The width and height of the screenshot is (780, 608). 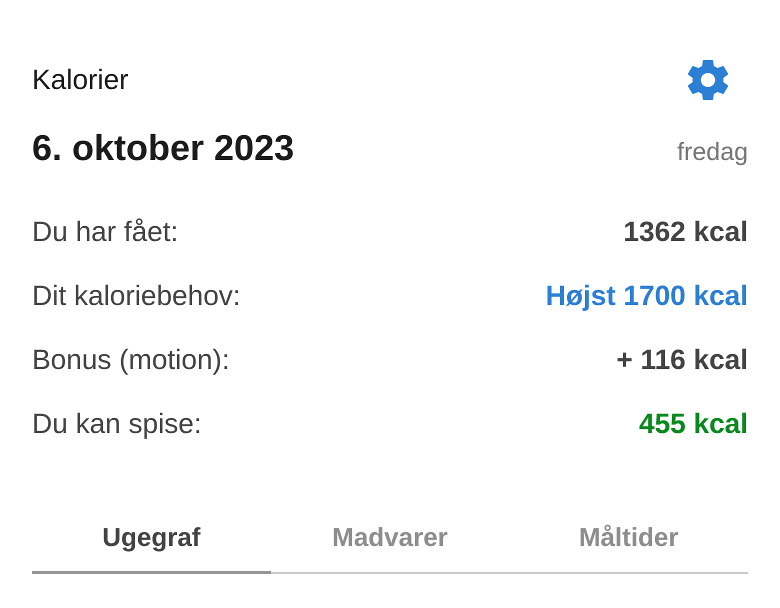 What do you see at coordinates (105, 232) in the screenshot?
I see `stat-label: Du har fået:` at bounding box center [105, 232].